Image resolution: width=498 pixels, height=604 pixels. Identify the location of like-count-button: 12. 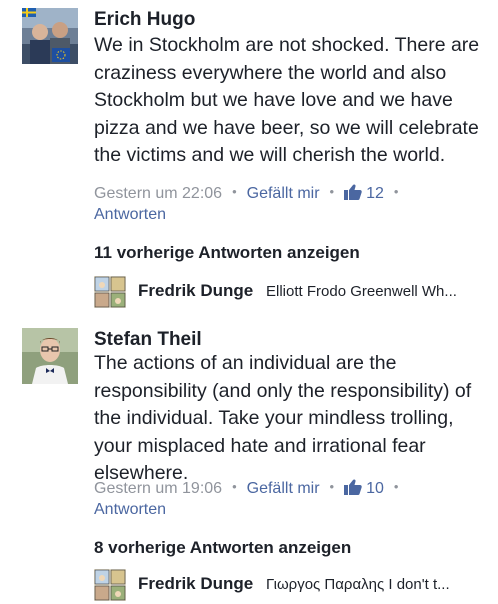
(364, 193).